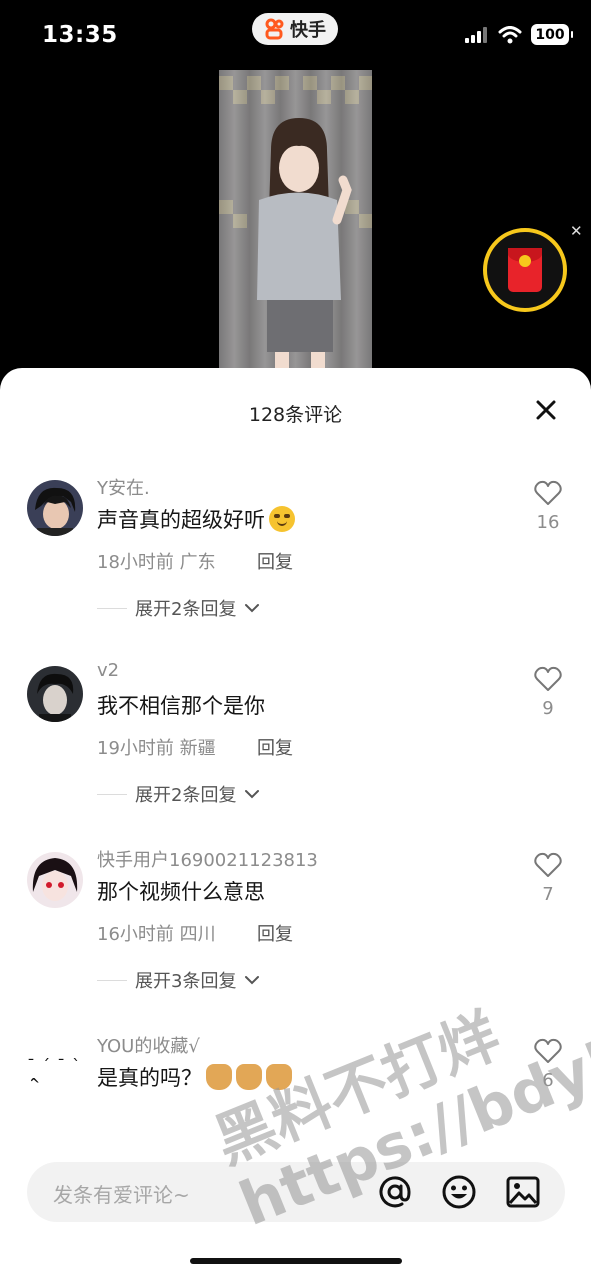 The height and width of the screenshot is (1280, 591). What do you see at coordinates (295, 753) in the screenshot?
I see `comment-item: v2 我不相信那个是你 19小时前 新疆 回复 展开2条回复 9` at bounding box center [295, 753].